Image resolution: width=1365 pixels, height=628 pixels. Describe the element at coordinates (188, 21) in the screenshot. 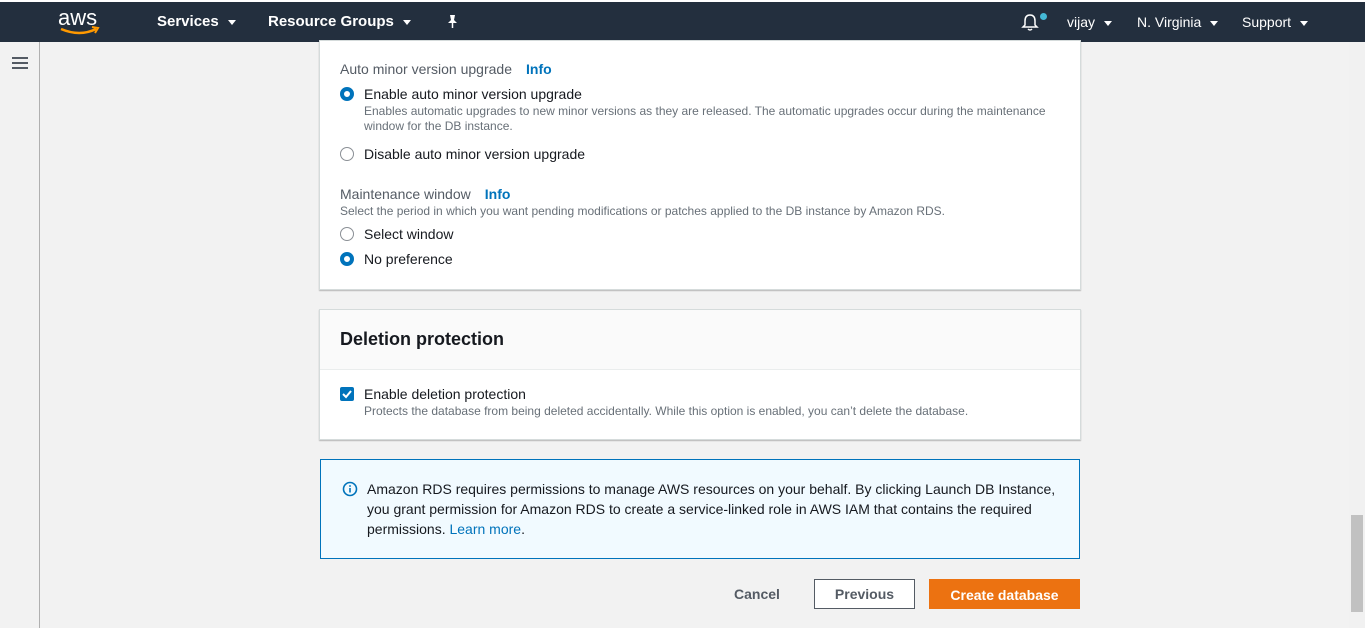

I see `services-label: Services` at that location.